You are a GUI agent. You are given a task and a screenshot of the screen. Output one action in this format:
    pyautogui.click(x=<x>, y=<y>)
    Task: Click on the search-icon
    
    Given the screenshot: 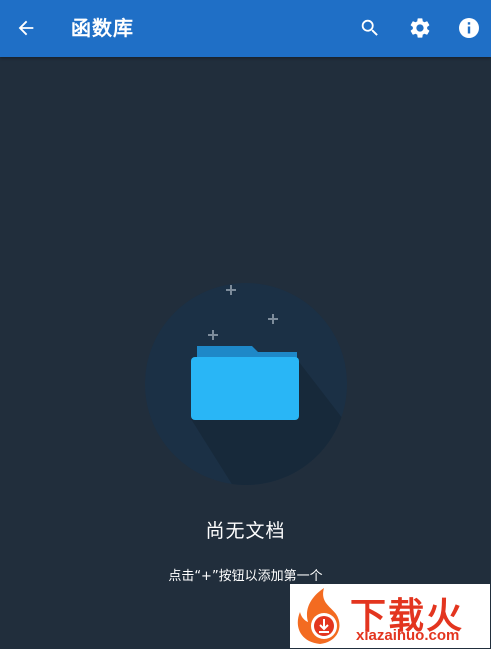 What is the action you would take?
    pyautogui.click(x=369, y=27)
    